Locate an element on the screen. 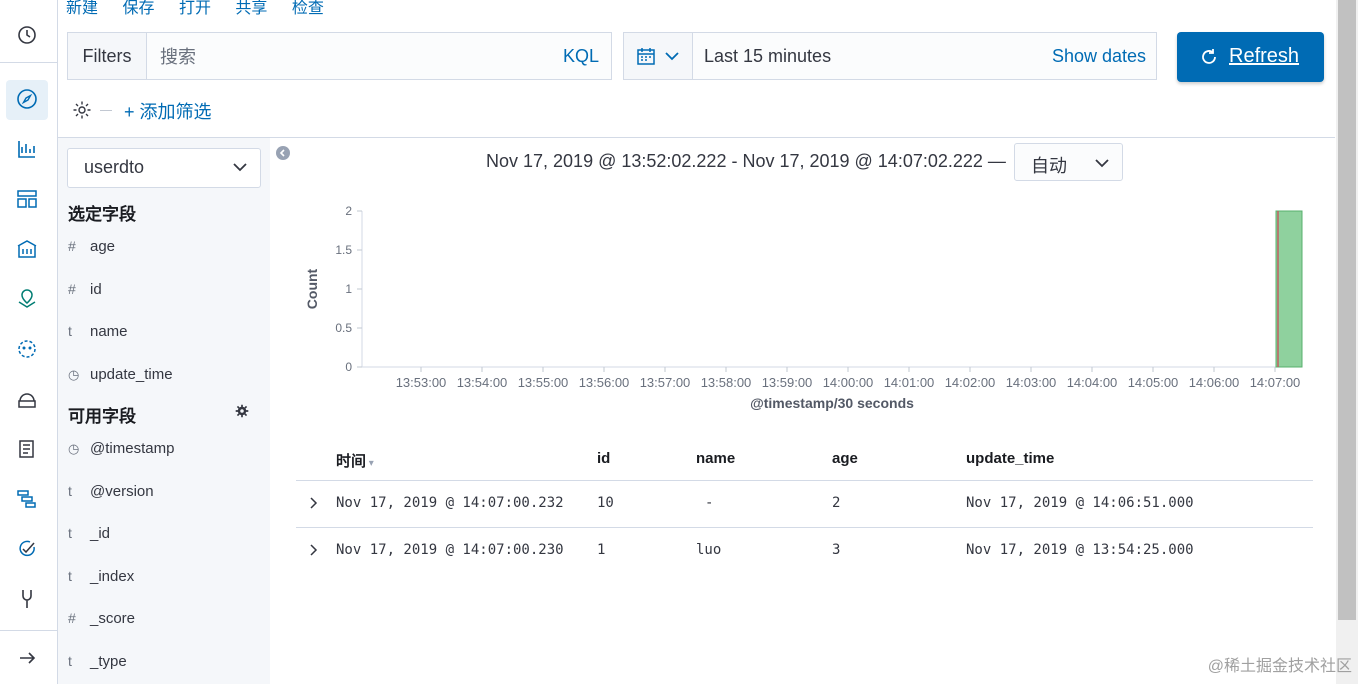 The image size is (1358, 684). field-name: update_time is located at coordinates (131, 374).